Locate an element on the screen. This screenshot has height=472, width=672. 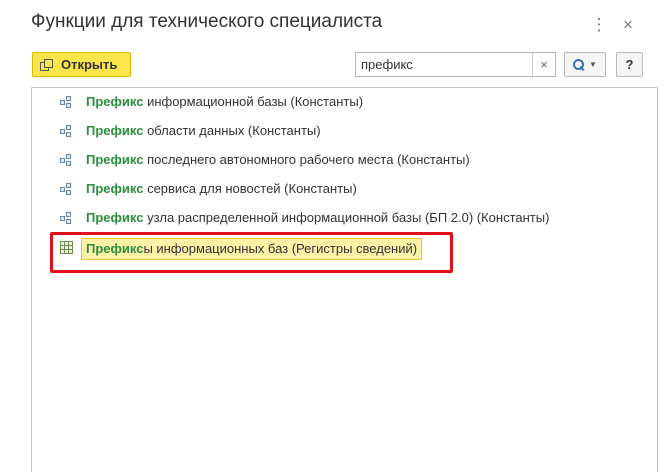
register-icon is located at coordinates (66, 247).